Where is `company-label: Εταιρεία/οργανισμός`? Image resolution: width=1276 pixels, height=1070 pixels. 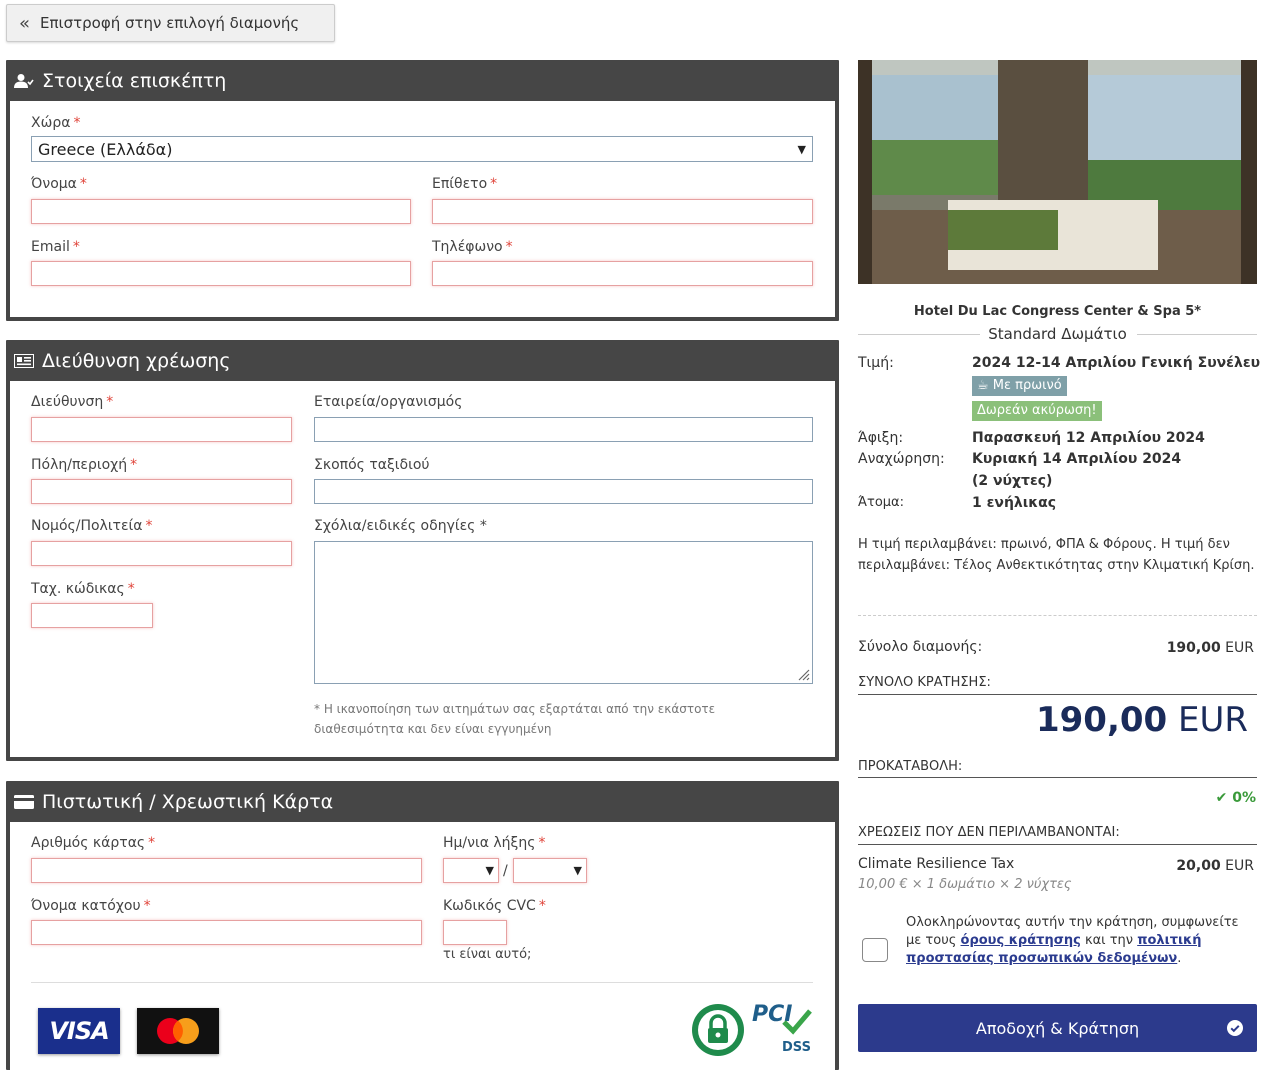
company-label: Εταιρεία/οργανισμός is located at coordinates (388, 402).